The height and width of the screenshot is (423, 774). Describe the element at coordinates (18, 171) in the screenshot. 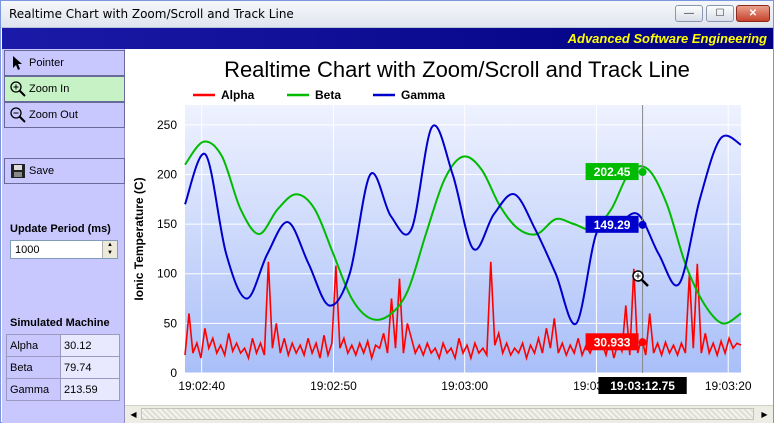

I see `floppy-disk-icon` at that location.